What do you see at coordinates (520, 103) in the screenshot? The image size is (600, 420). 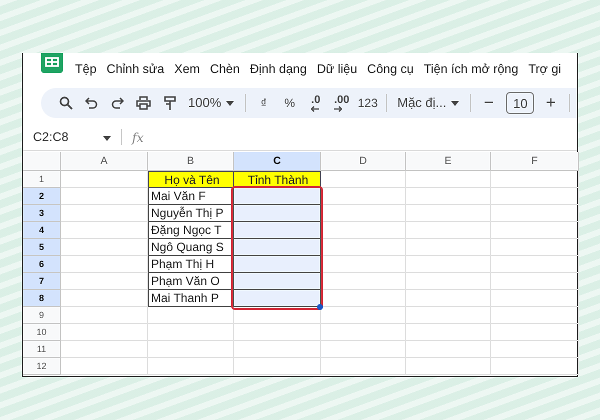 I see `font-size-field: 10` at bounding box center [520, 103].